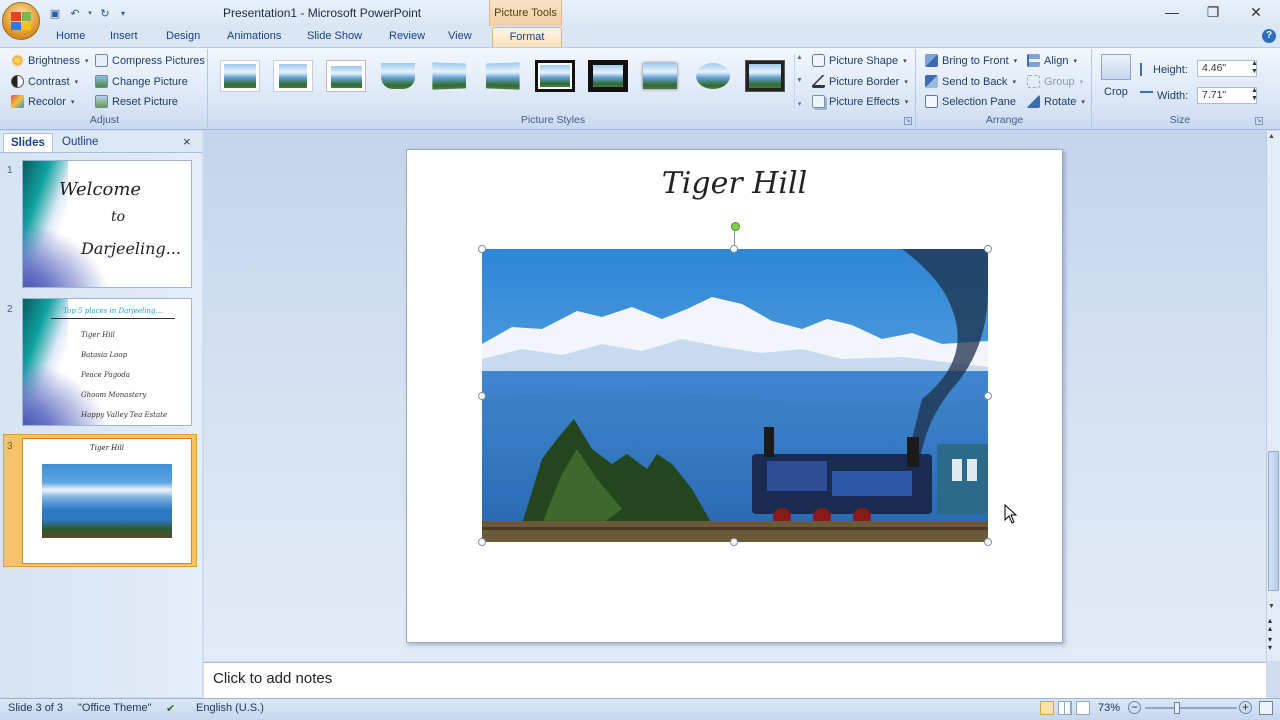 Image resolution: width=1280 pixels, height=720 pixels. Describe the element at coordinates (1273, 521) in the screenshot. I see `scroll-thumb` at that location.